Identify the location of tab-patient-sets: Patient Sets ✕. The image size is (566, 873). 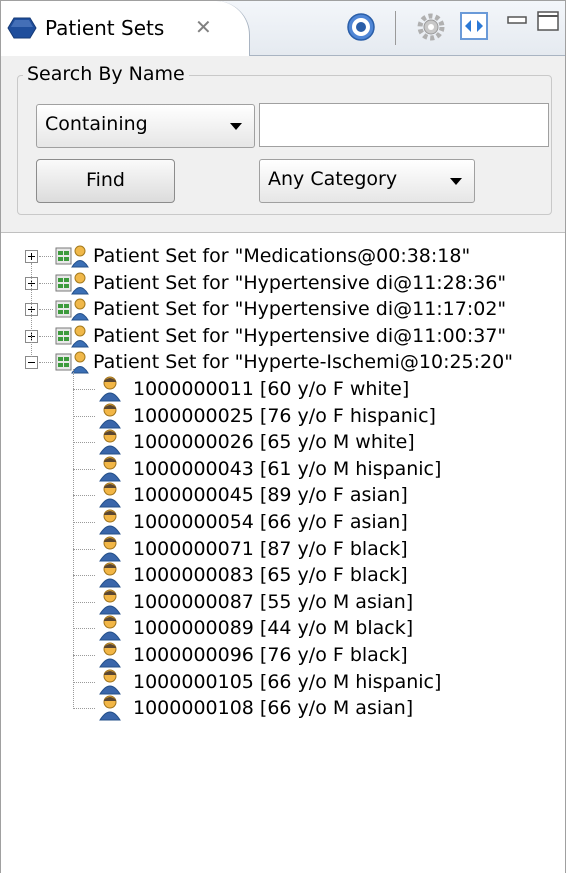
(125, 28).